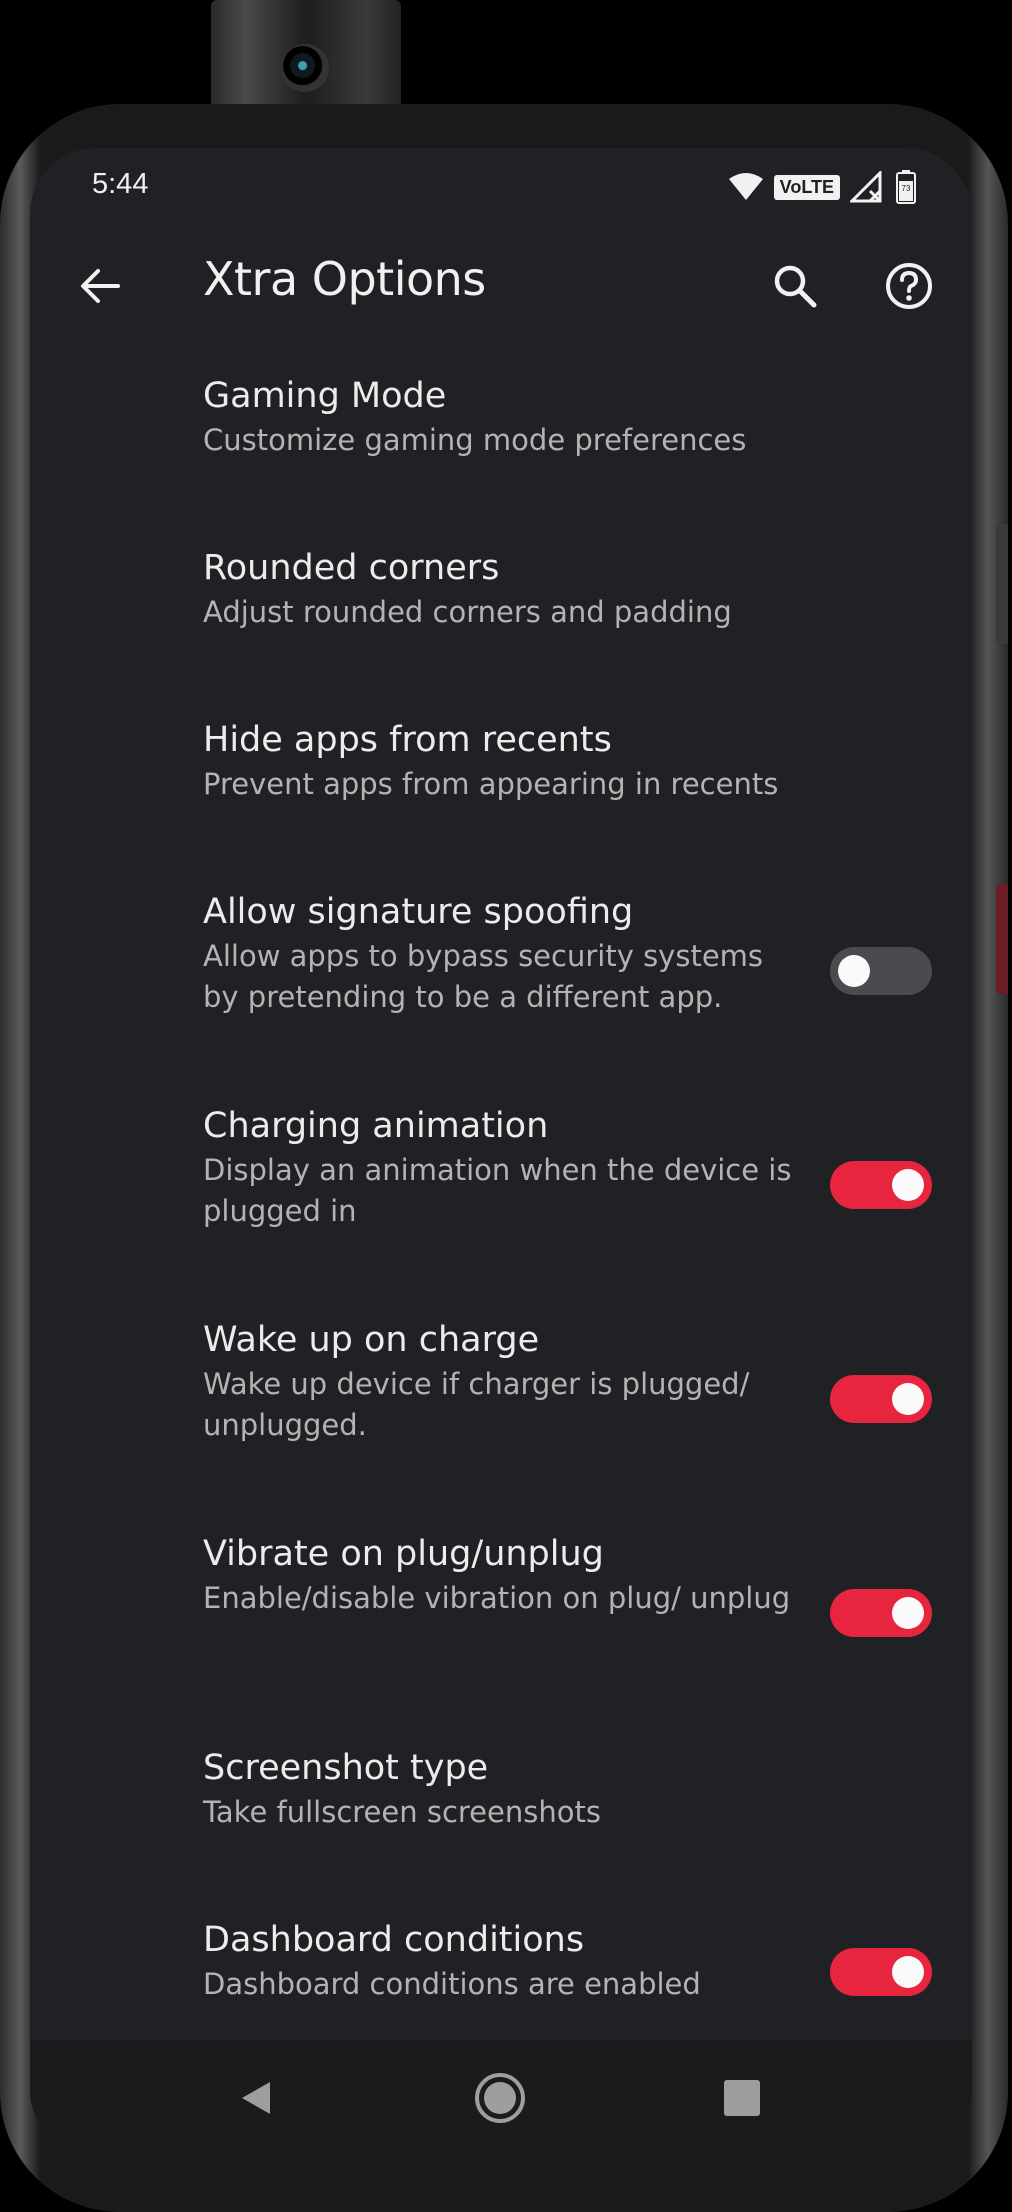 This screenshot has width=1012, height=2212. Describe the element at coordinates (418, 912) in the screenshot. I see `pref-title: Allow signature spoofing` at that location.